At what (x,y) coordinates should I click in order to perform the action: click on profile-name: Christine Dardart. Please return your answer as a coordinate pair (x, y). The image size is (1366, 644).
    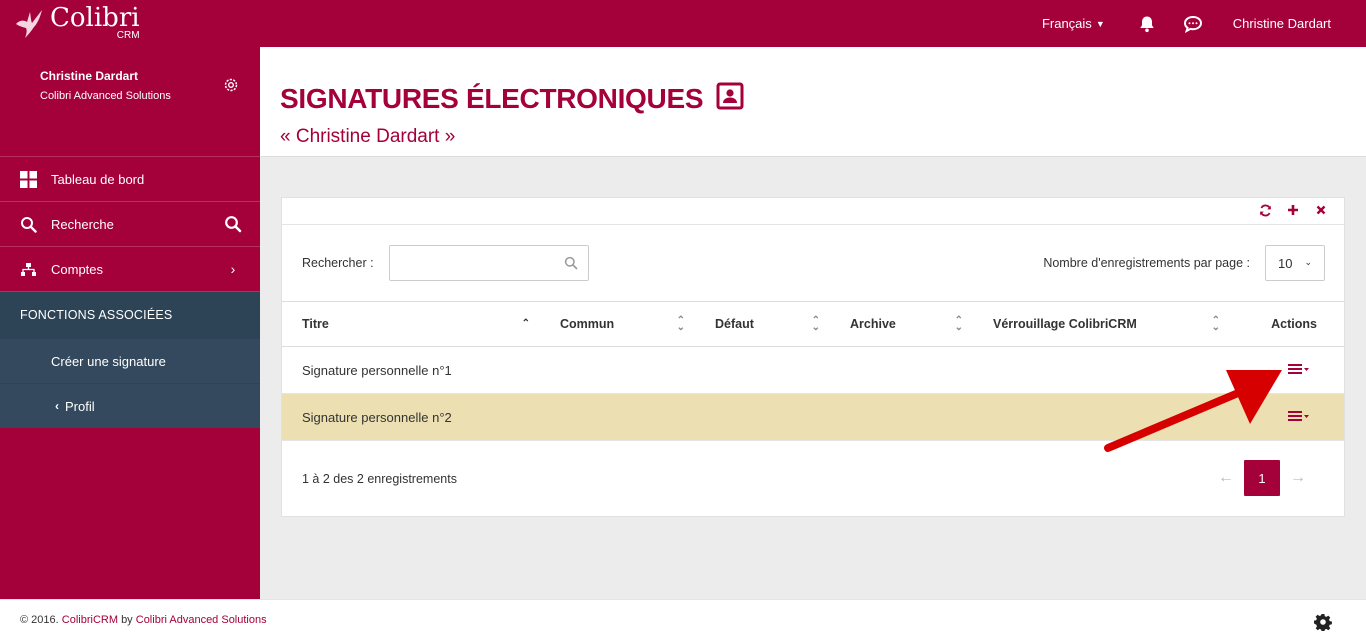
    Looking at the image, I should click on (89, 76).